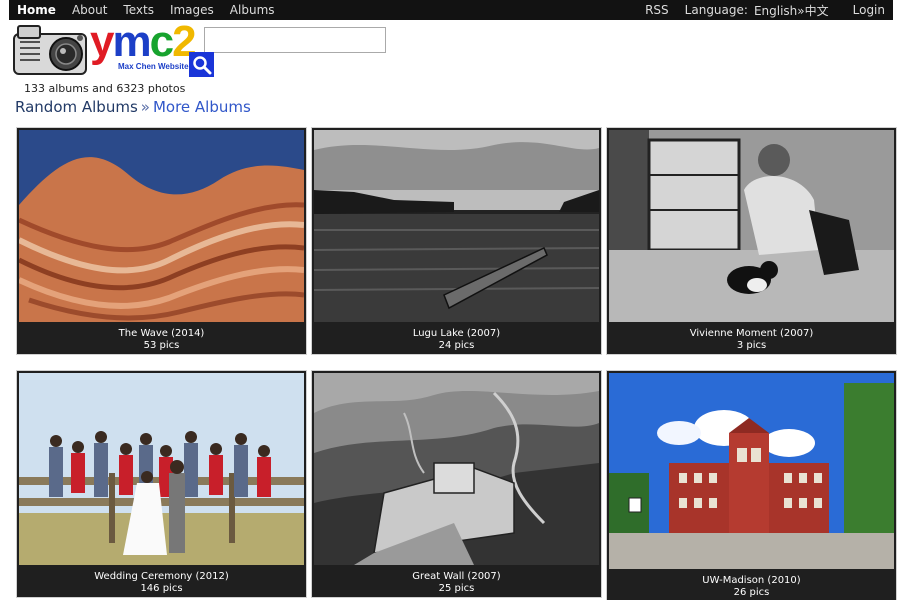 Image resolution: width=900 pixels, height=600 pixels. Describe the element at coordinates (153, 66) in the screenshot. I see `logo-subtitle: Max Chen Website` at that location.